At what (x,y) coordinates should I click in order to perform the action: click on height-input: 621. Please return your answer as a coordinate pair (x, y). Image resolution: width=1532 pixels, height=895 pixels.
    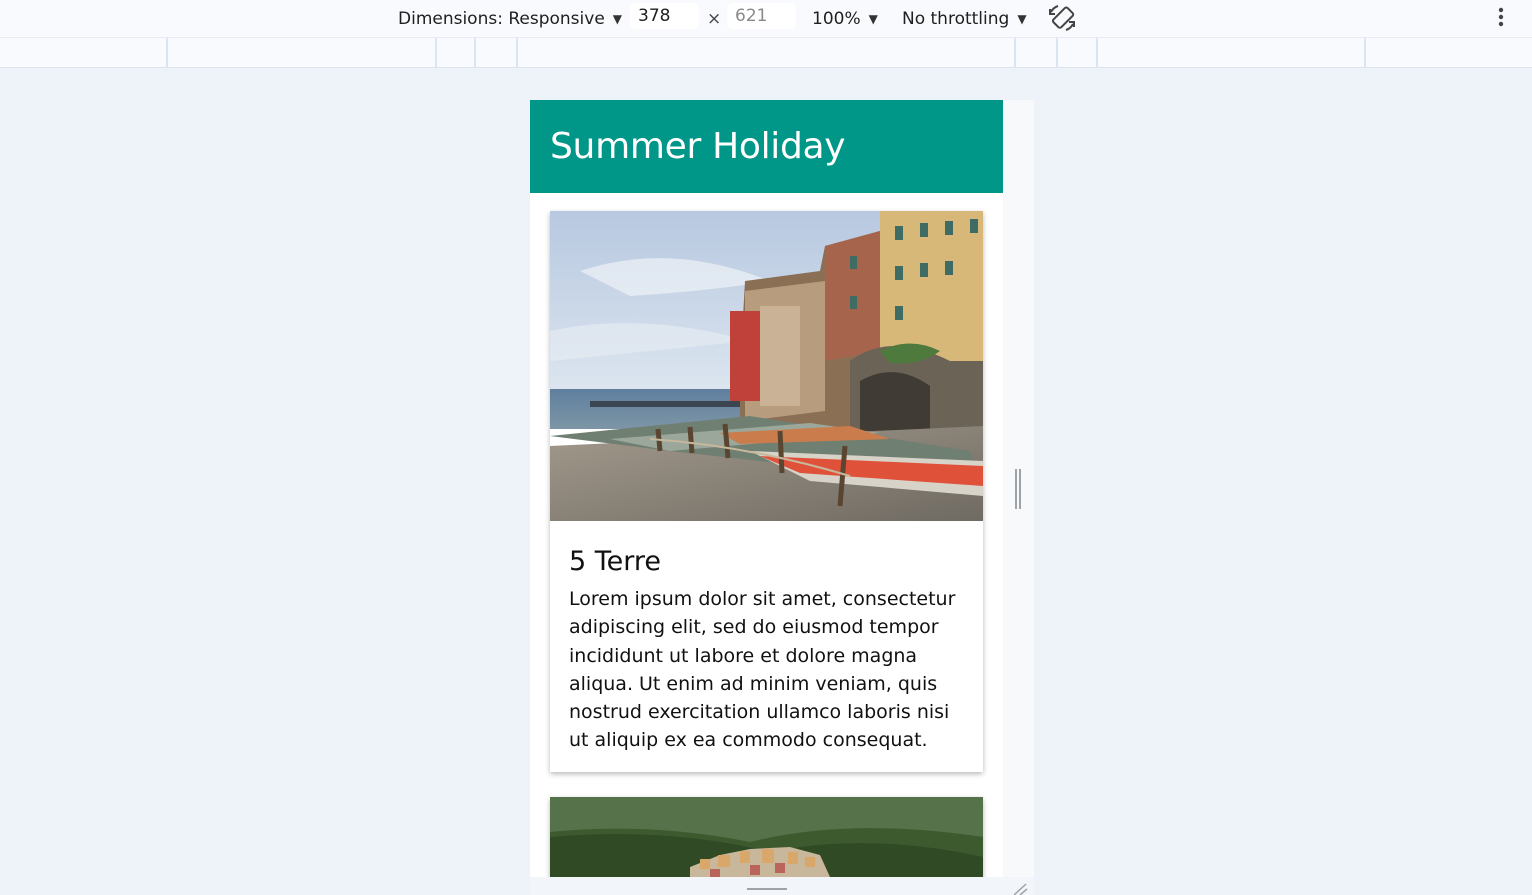
    Looking at the image, I should click on (761, 16).